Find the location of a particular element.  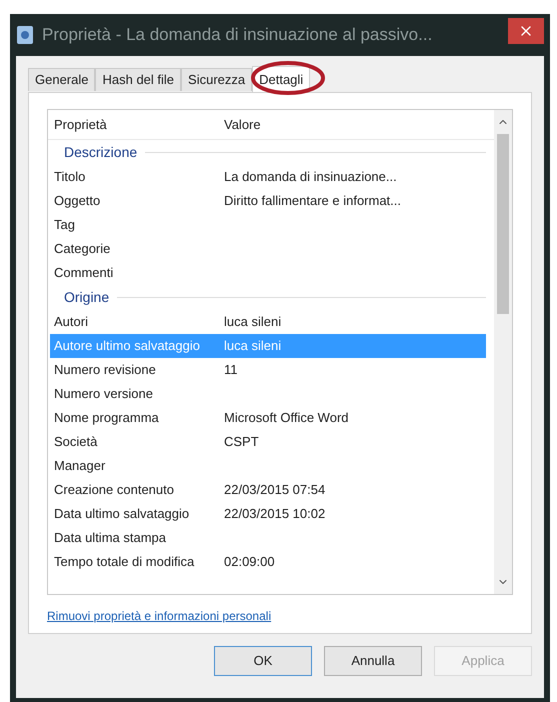

property-row: Data ultimo salvataggio 22/03/2015 10:02 is located at coordinates (268, 514).